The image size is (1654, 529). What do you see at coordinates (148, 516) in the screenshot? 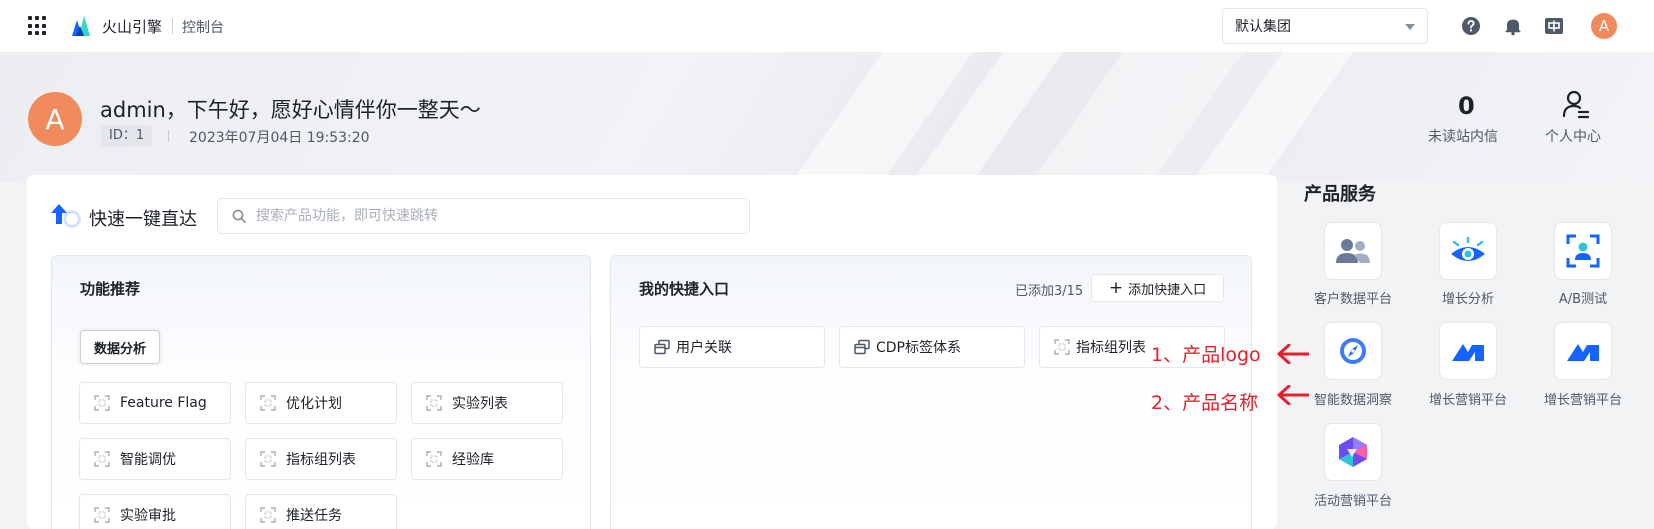
I see `feature-item-label: 实验审批` at bounding box center [148, 516].